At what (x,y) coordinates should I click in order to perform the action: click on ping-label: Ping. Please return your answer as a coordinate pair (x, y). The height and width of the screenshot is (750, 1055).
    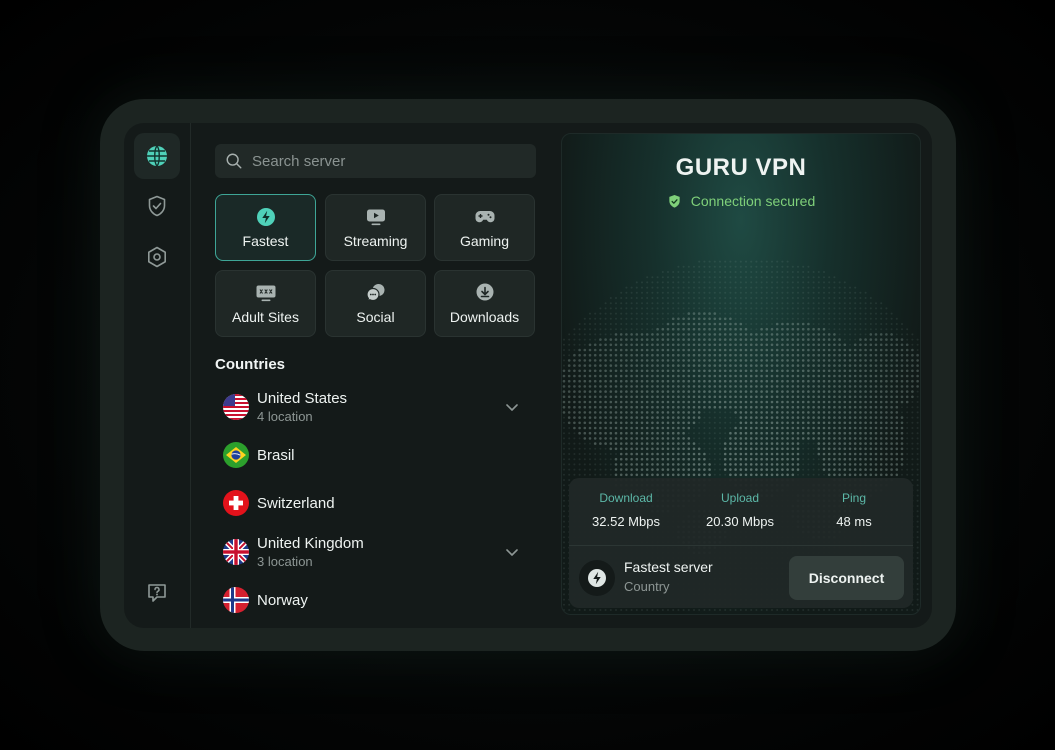
    Looking at the image, I should click on (854, 498).